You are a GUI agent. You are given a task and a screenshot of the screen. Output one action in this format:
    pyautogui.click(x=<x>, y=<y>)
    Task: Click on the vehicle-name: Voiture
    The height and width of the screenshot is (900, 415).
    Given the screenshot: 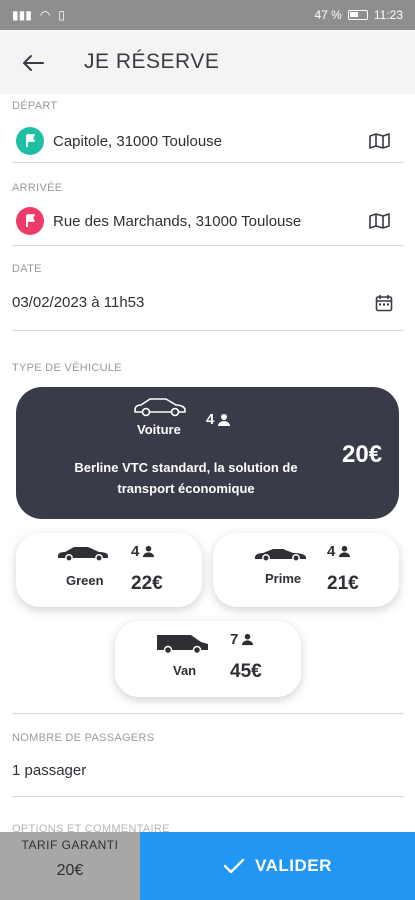 What is the action you would take?
    pyautogui.click(x=159, y=429)
    